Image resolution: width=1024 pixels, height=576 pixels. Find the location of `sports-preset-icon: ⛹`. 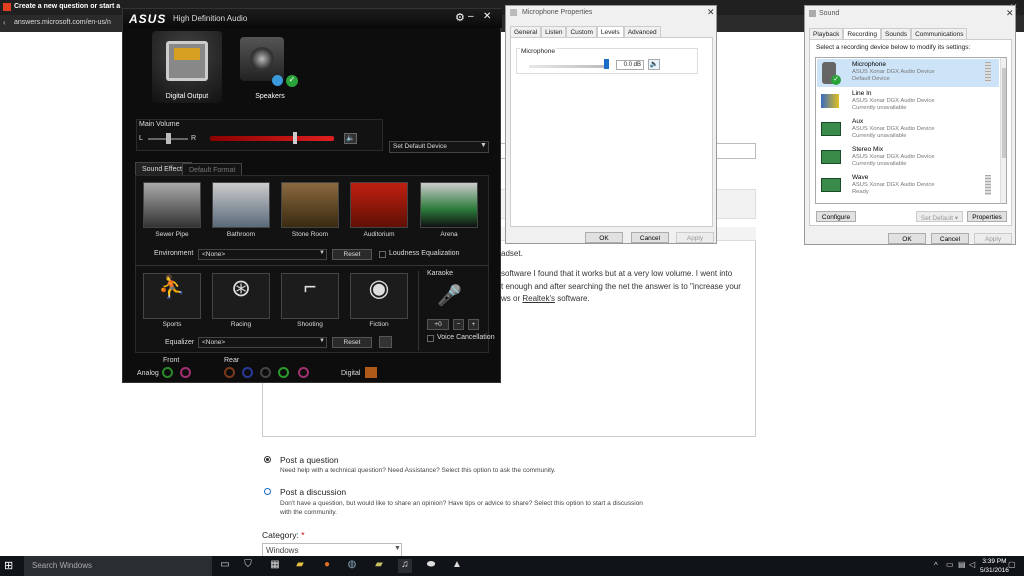

sports-preset-icon: ⛹ is located at coordinates (172, 296).